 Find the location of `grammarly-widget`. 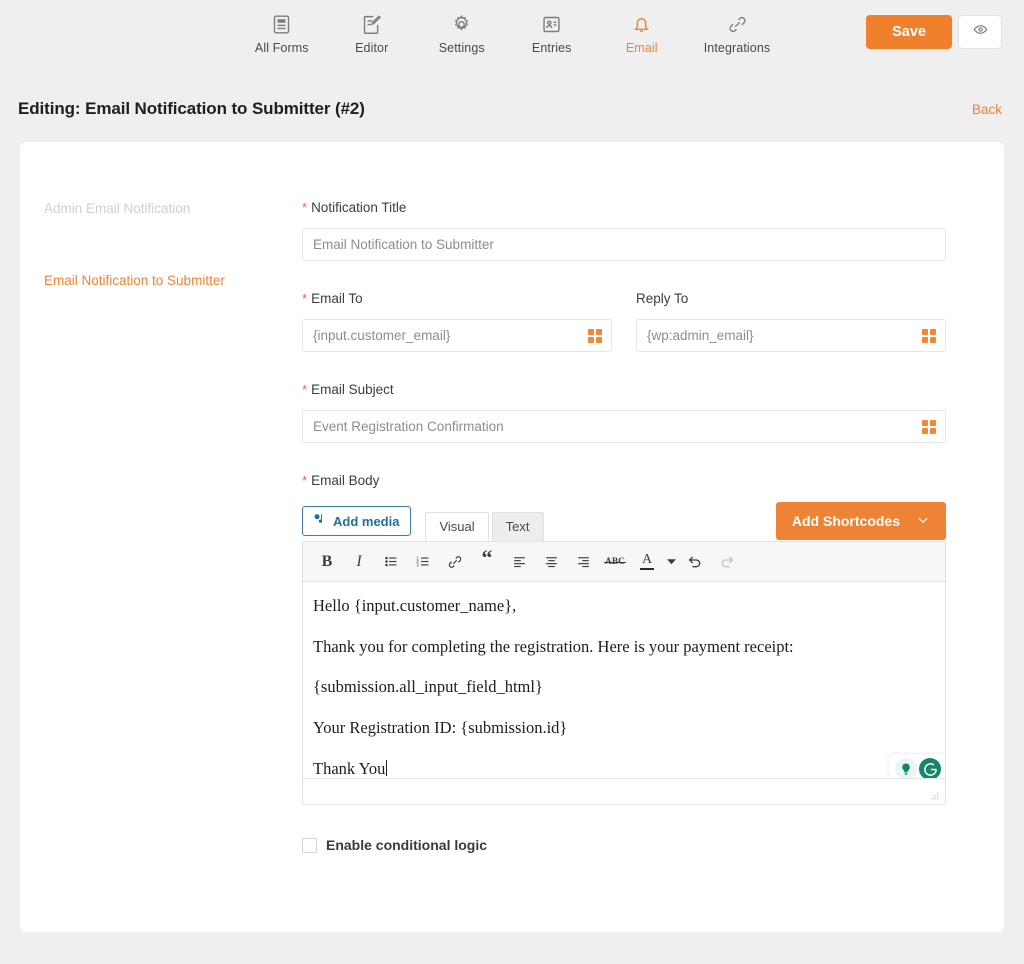

grammarly-widget is located at coordinates (917, 766).